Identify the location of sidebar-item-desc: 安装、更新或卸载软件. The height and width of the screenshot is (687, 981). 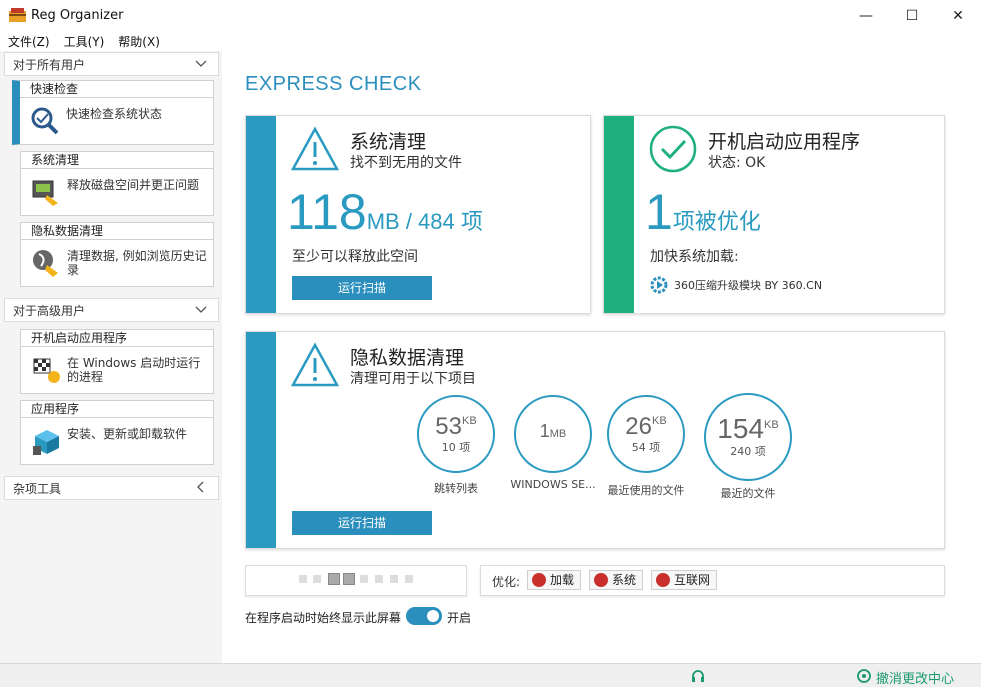
(127, 434).